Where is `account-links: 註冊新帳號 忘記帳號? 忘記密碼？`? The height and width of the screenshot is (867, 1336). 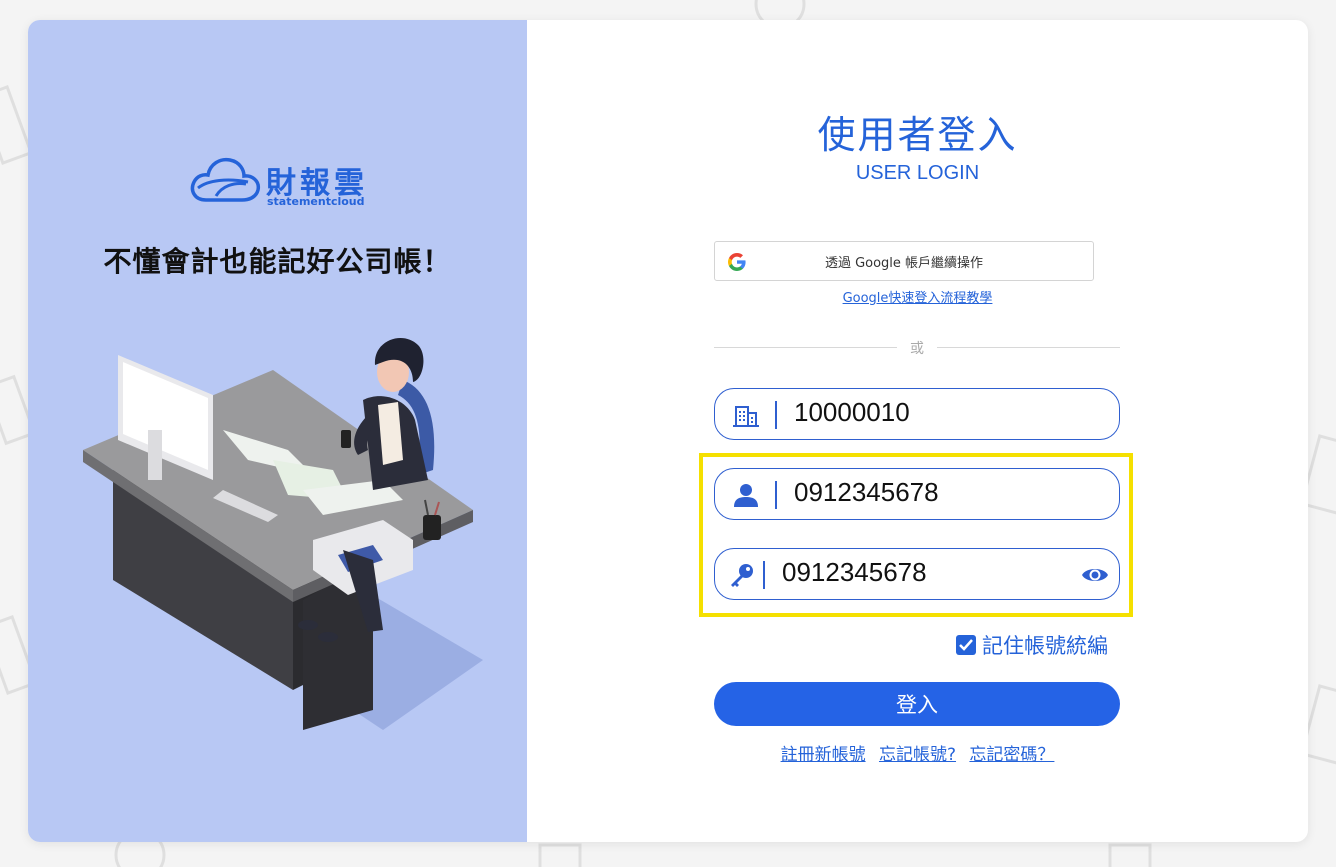
account-links: 註冊新帳號 忘記帳號? 忘記密碼？ is located at coordinates (917, 752).